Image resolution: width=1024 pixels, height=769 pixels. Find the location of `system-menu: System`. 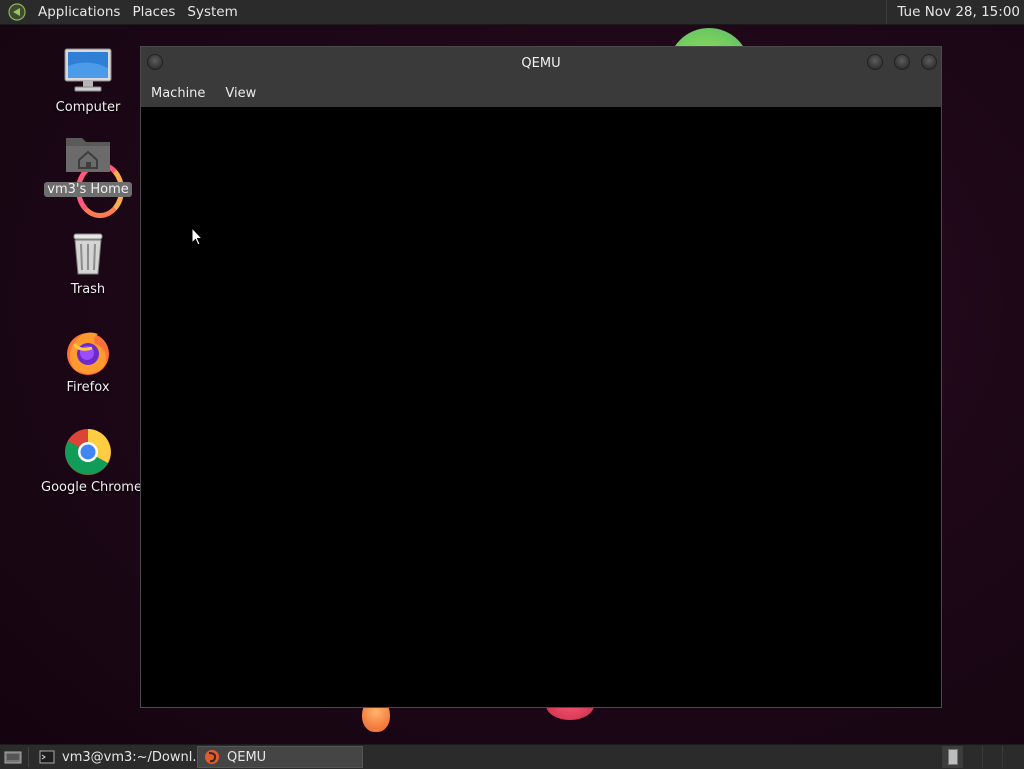

system-menu: System is located at coordinates (212, 12).